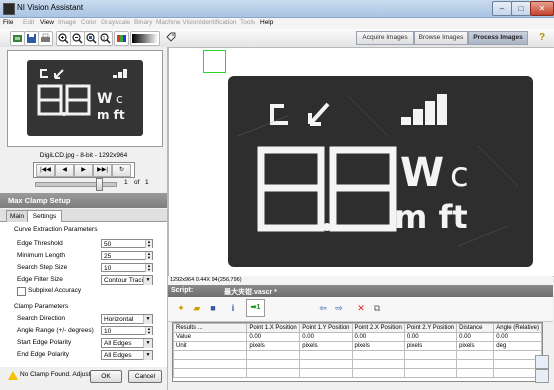  I want to click on min-length-input: 25 ▲ ▼, so click(127, 255).